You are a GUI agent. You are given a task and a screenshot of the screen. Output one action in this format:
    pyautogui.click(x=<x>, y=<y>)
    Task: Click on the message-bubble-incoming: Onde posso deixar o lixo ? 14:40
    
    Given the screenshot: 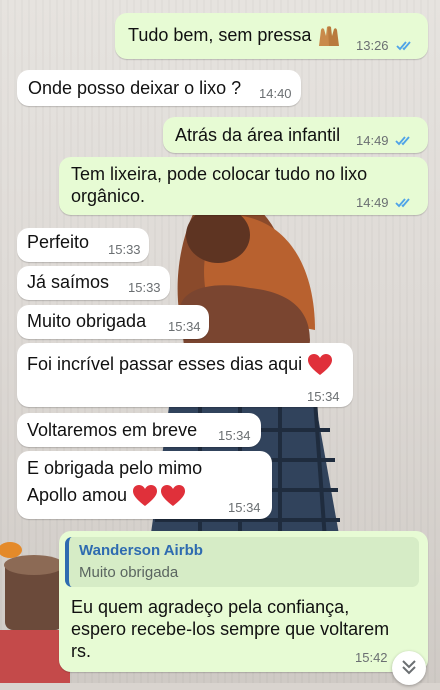 What is the action you would take?
    pyautogui.click(x=159, y=88)
    